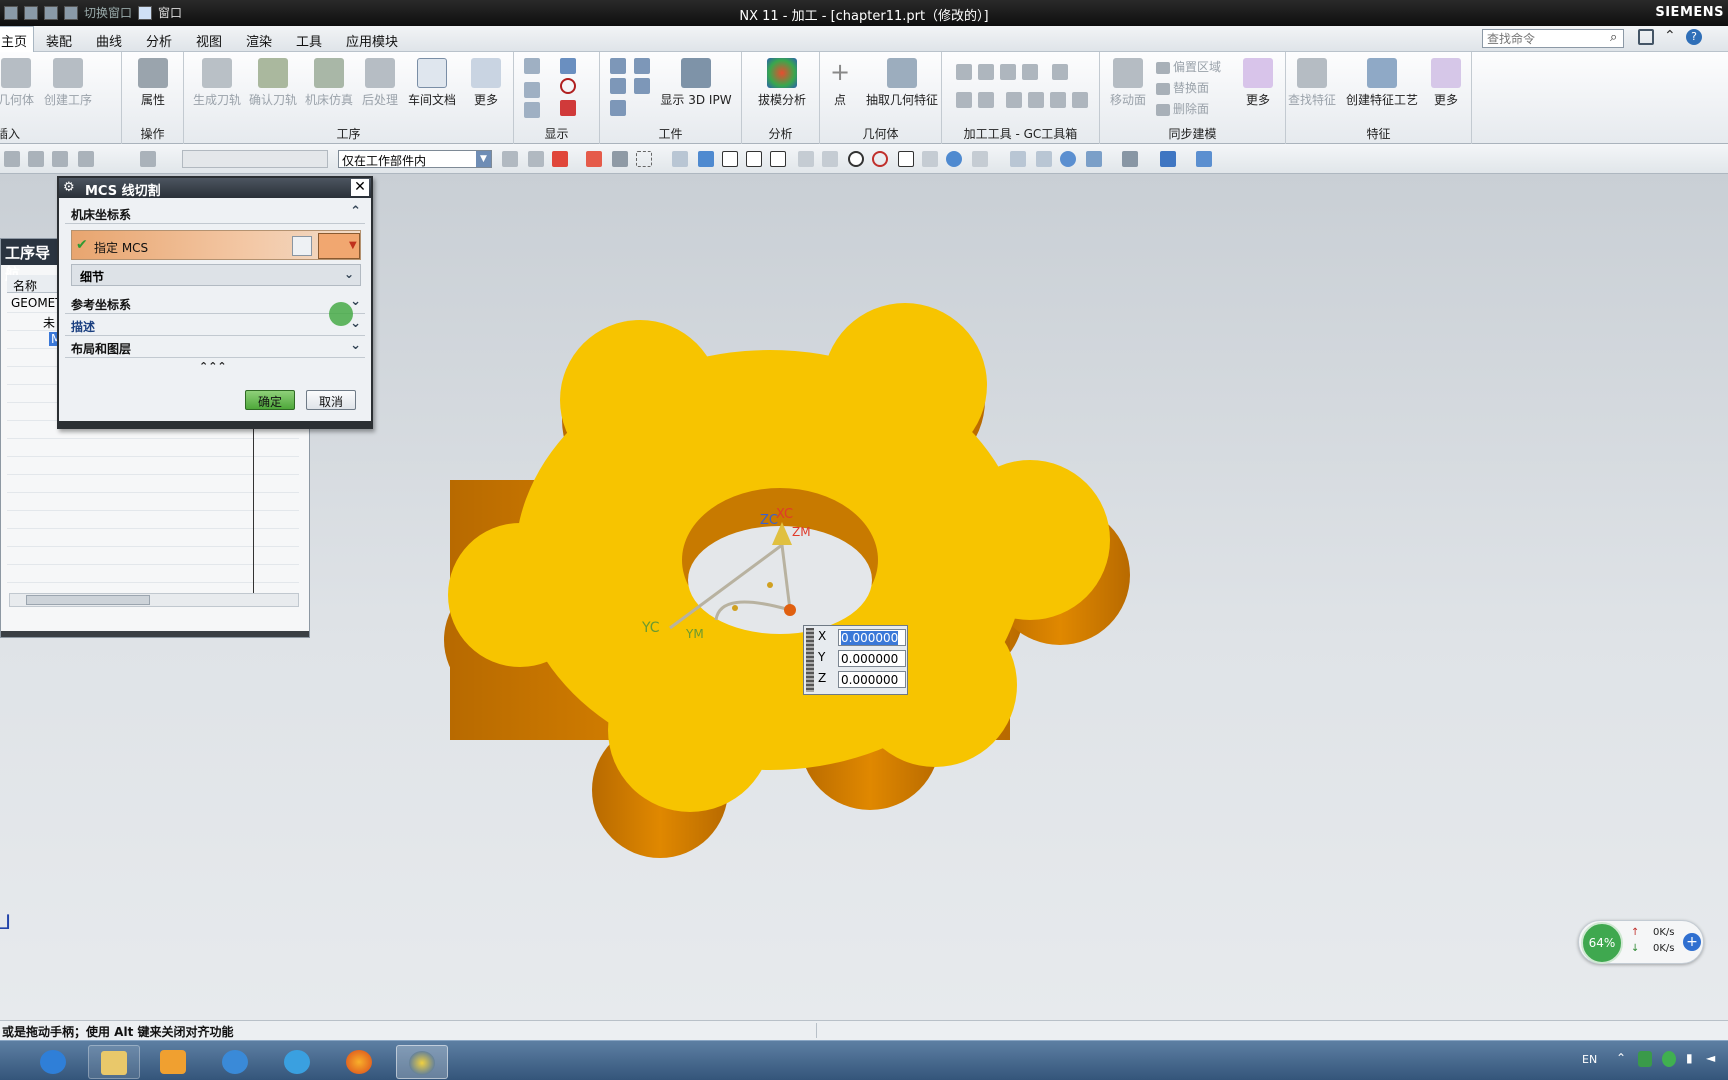 The width and height of the screenshot is (1728, 1080). I want to click on section-description: 描述 ⌄, so click(215, 325).